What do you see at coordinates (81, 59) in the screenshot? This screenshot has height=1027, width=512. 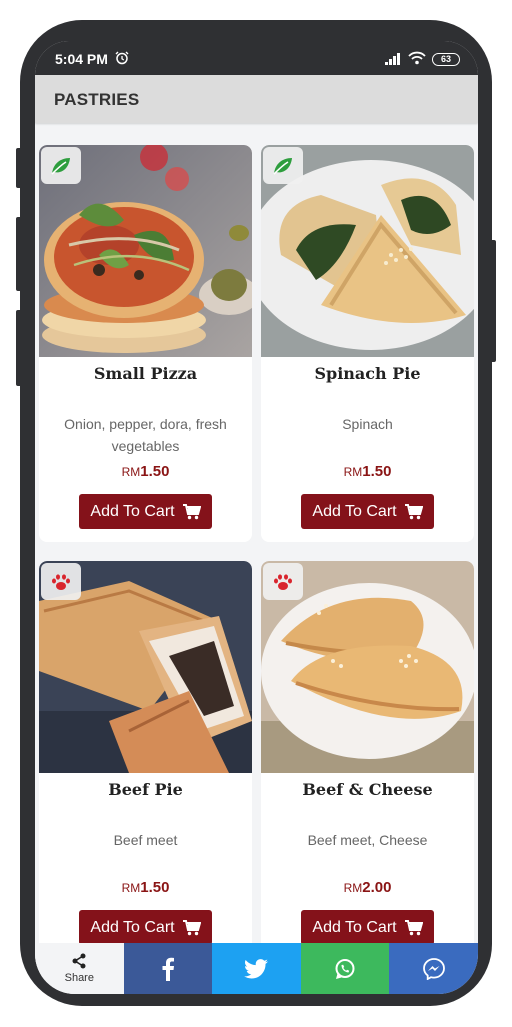 I see `status-time: 5:04 PM` at bounding box center [81, 59].